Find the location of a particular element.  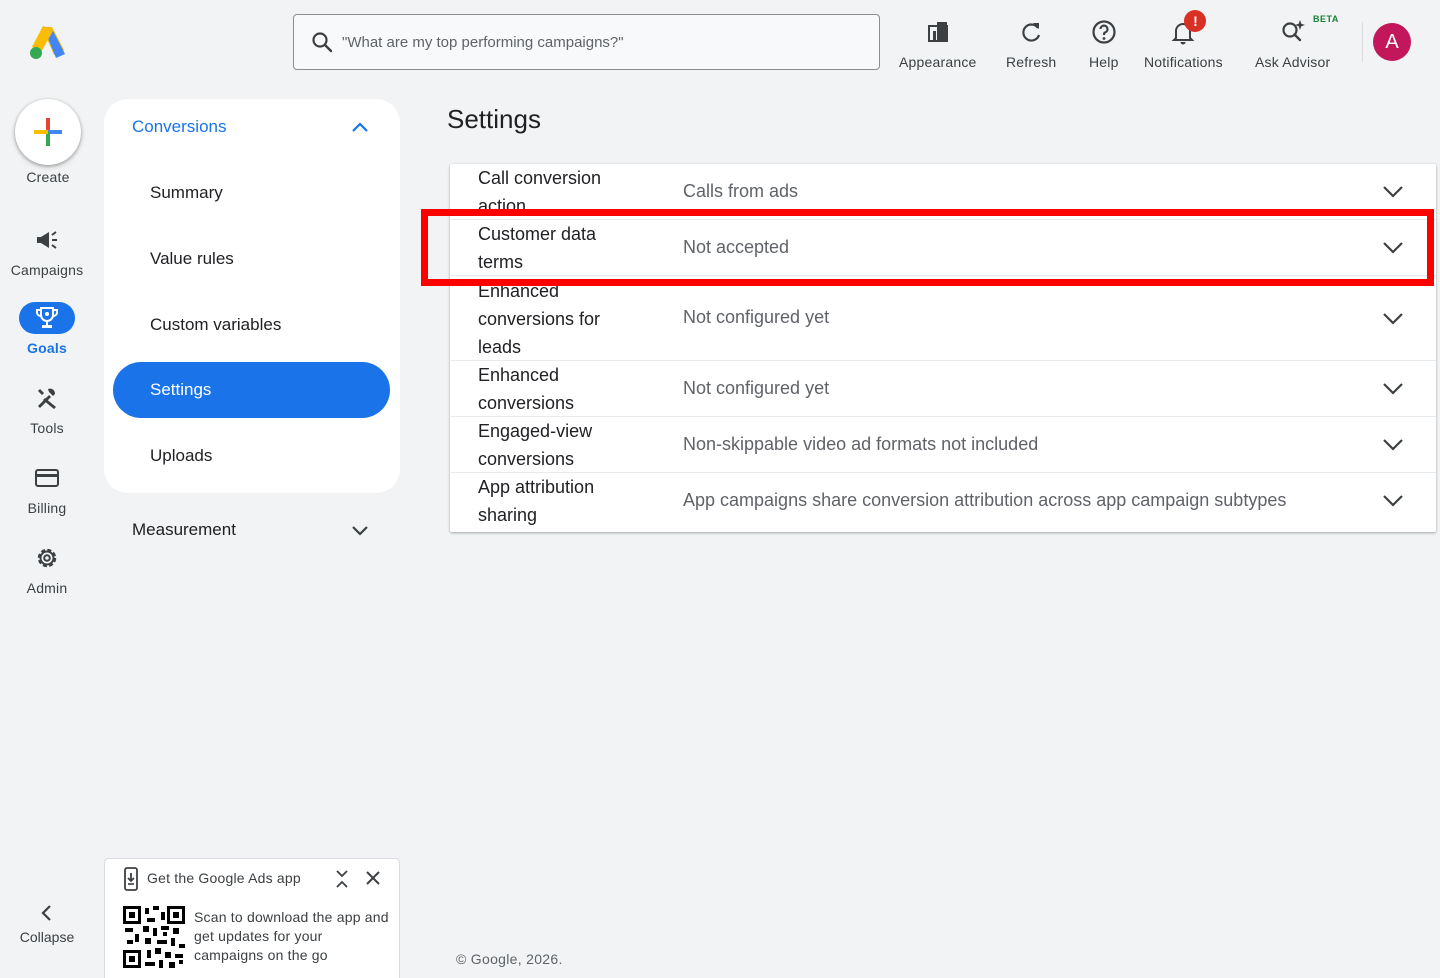

credit-card-icon is located at coordinates (47, 478).